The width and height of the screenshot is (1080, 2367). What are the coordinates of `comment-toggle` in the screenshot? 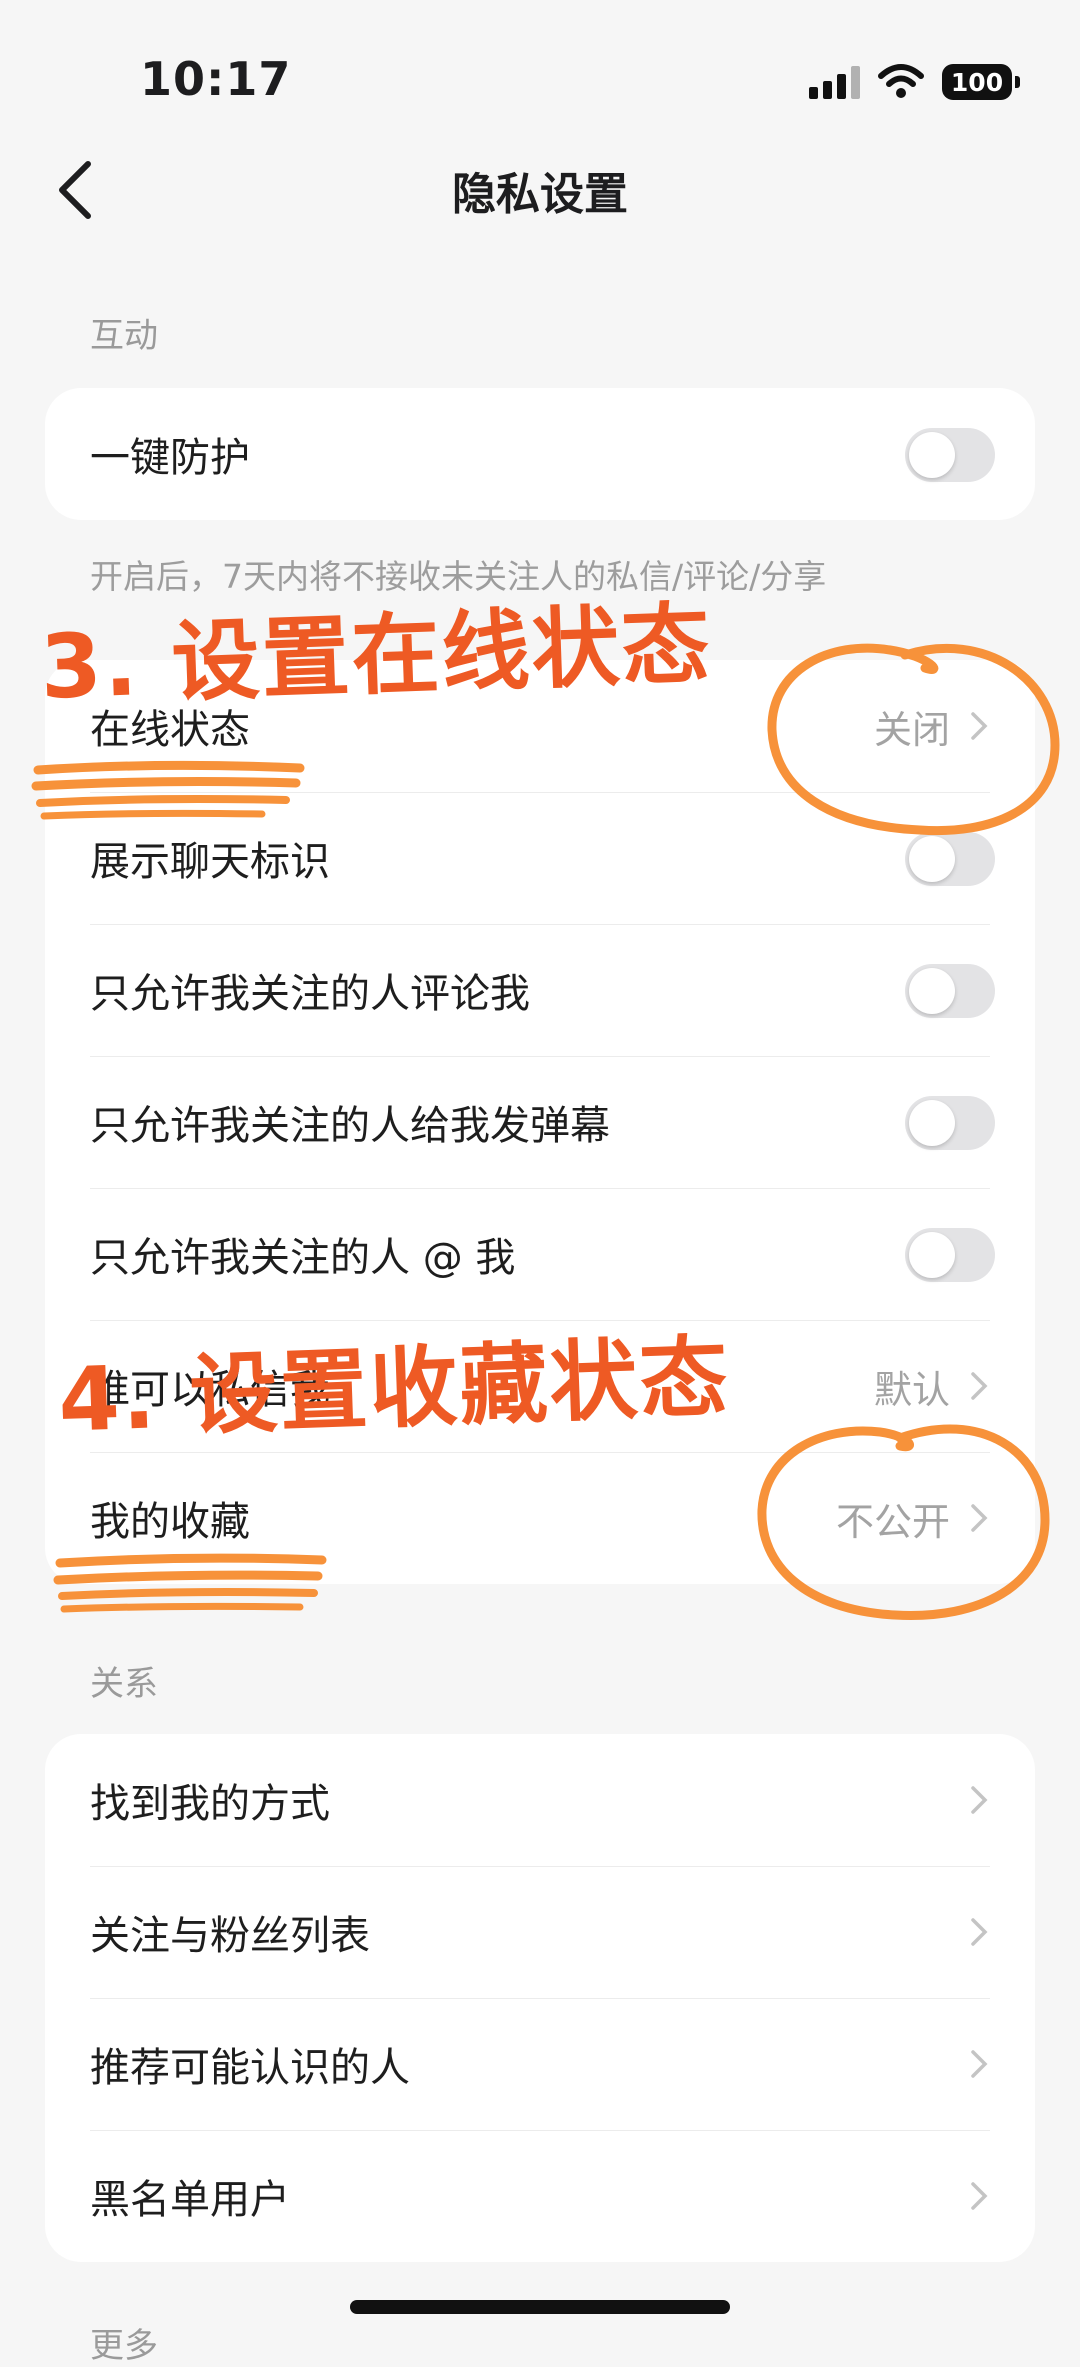 It's located at (950, 991).